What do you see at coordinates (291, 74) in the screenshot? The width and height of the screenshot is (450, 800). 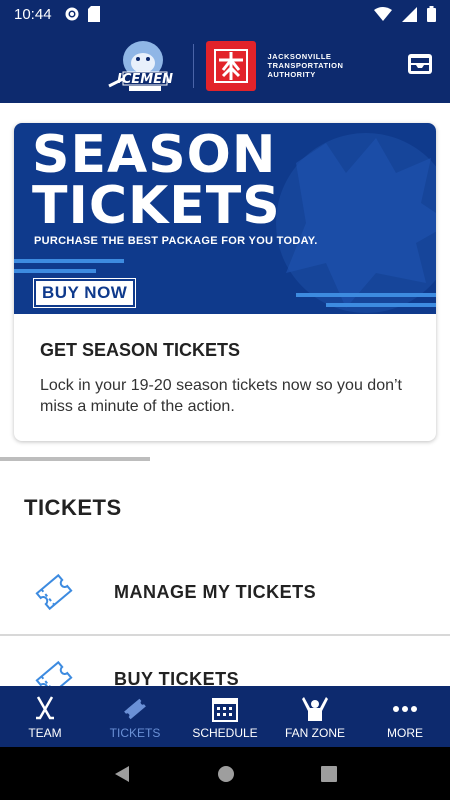 I see `jta-name-line: AUTHORITY` at bounding box center [291, 74].